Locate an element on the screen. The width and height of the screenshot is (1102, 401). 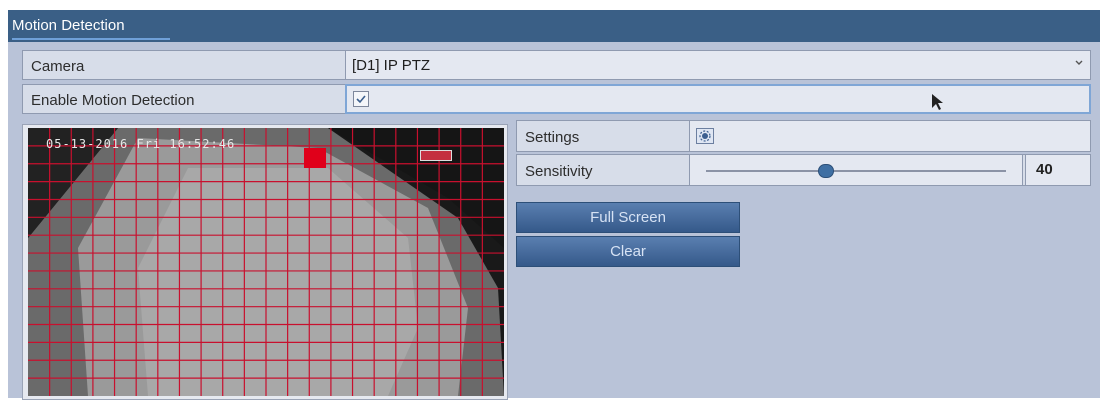
check-icon is located at coordinates (361, 99).